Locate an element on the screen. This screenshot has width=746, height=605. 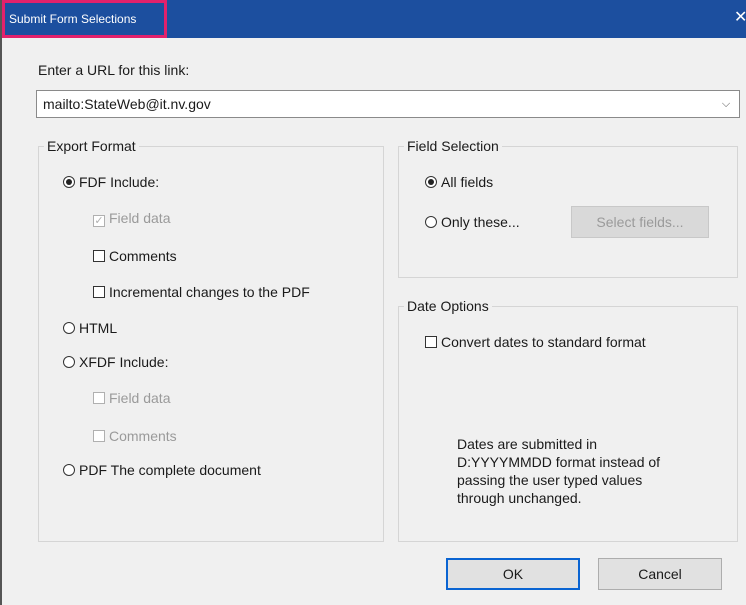
checkbox-fdf-incremental-label: Incremental changes to the PDF is located at coordinates (209, 292).